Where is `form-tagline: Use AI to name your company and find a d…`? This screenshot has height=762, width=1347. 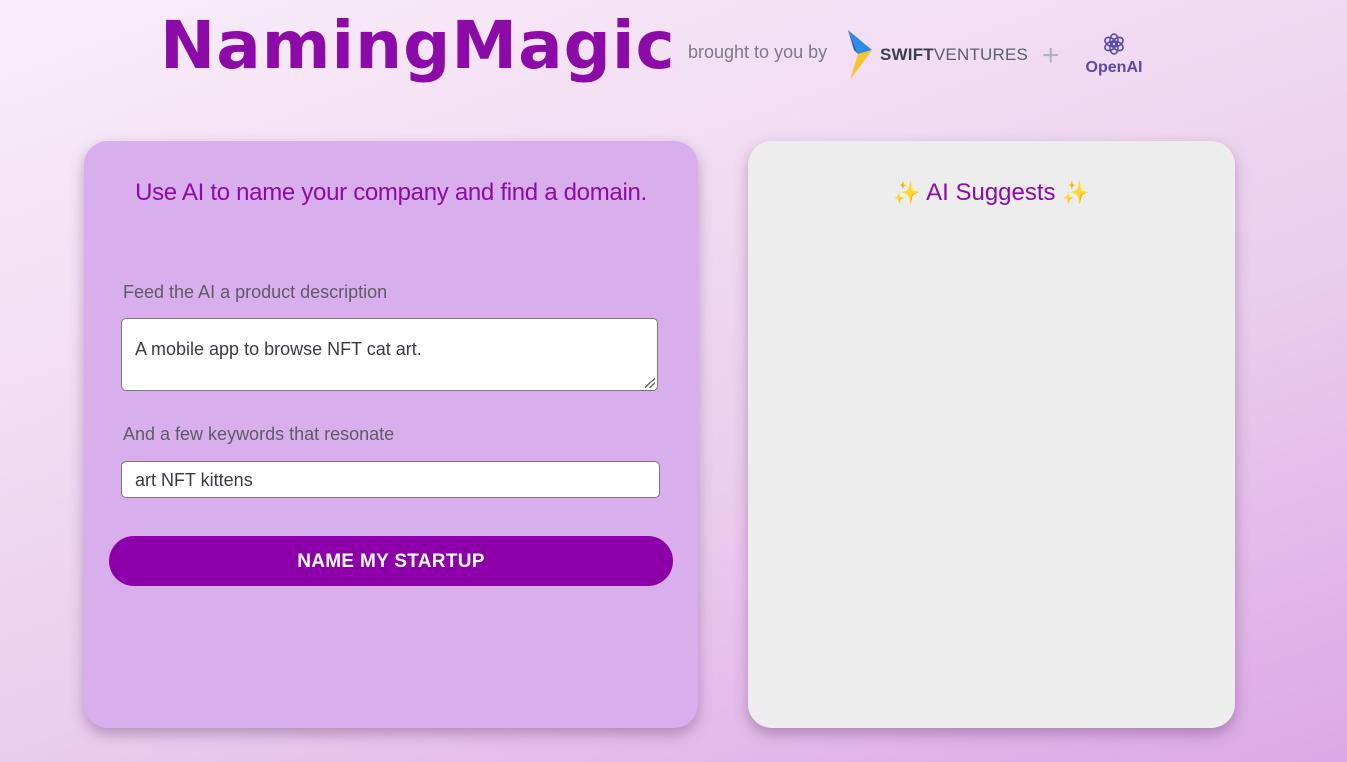
form-tagline: Use AI to name your company and find a d… is located at coordinates (391, 192).